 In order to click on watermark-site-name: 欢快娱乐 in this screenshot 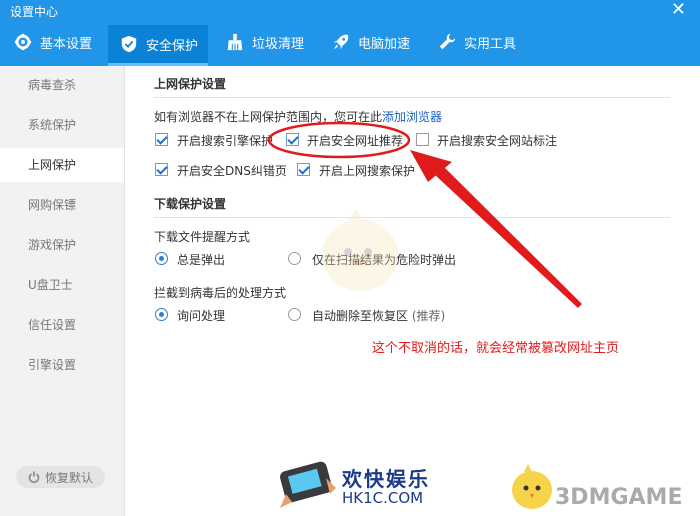, I will do `click(386, 479)`.